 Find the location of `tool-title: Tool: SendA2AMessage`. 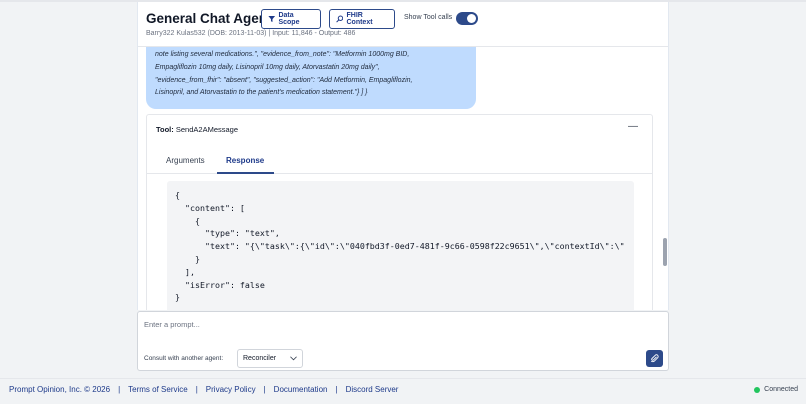

tool-title: Tool: SendA2AMessage is located at coordinates (197, 129).